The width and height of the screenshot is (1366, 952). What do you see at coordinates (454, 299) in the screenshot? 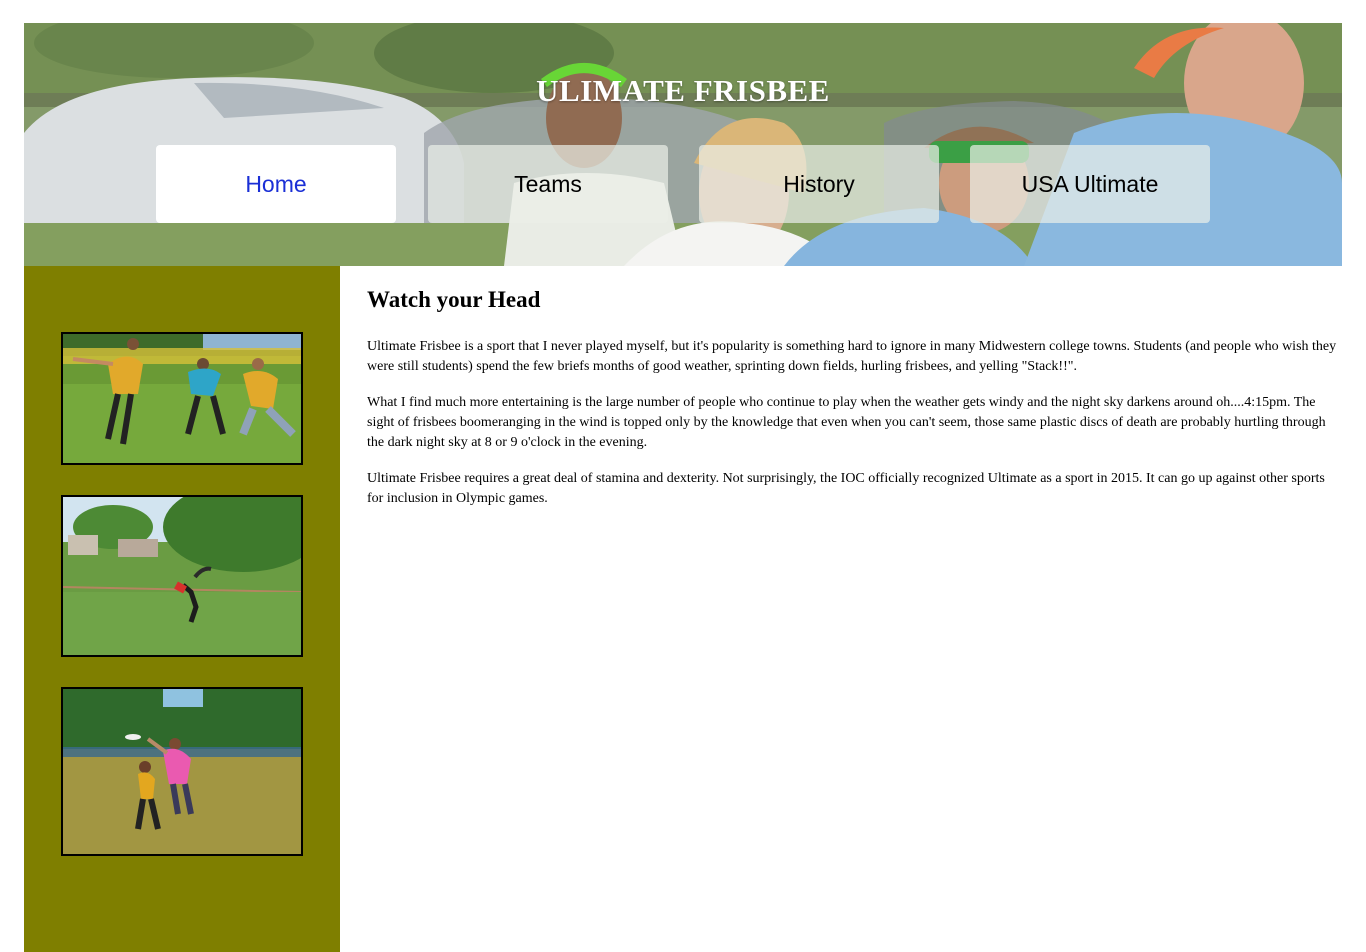
I see `page-heading: Watch your Head` at bounding box center [454, 299].